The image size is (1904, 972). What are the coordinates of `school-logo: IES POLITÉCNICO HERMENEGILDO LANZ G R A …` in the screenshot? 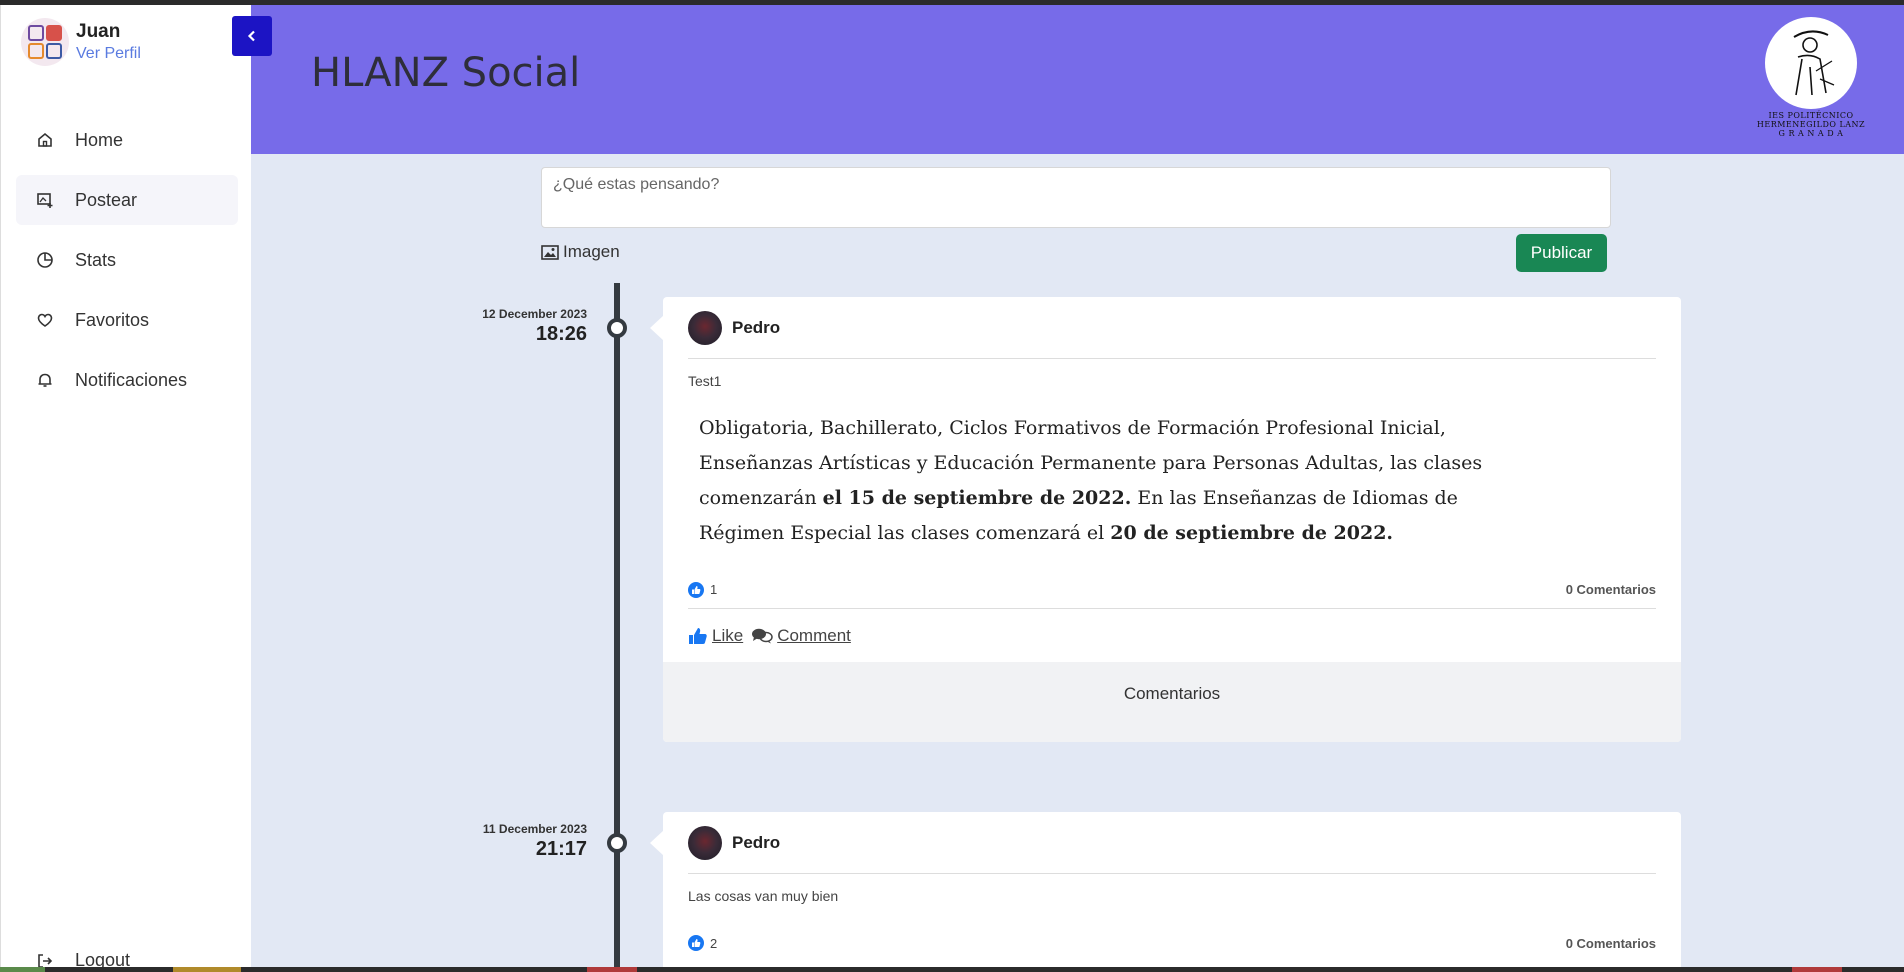 It's located at (1811, 82).